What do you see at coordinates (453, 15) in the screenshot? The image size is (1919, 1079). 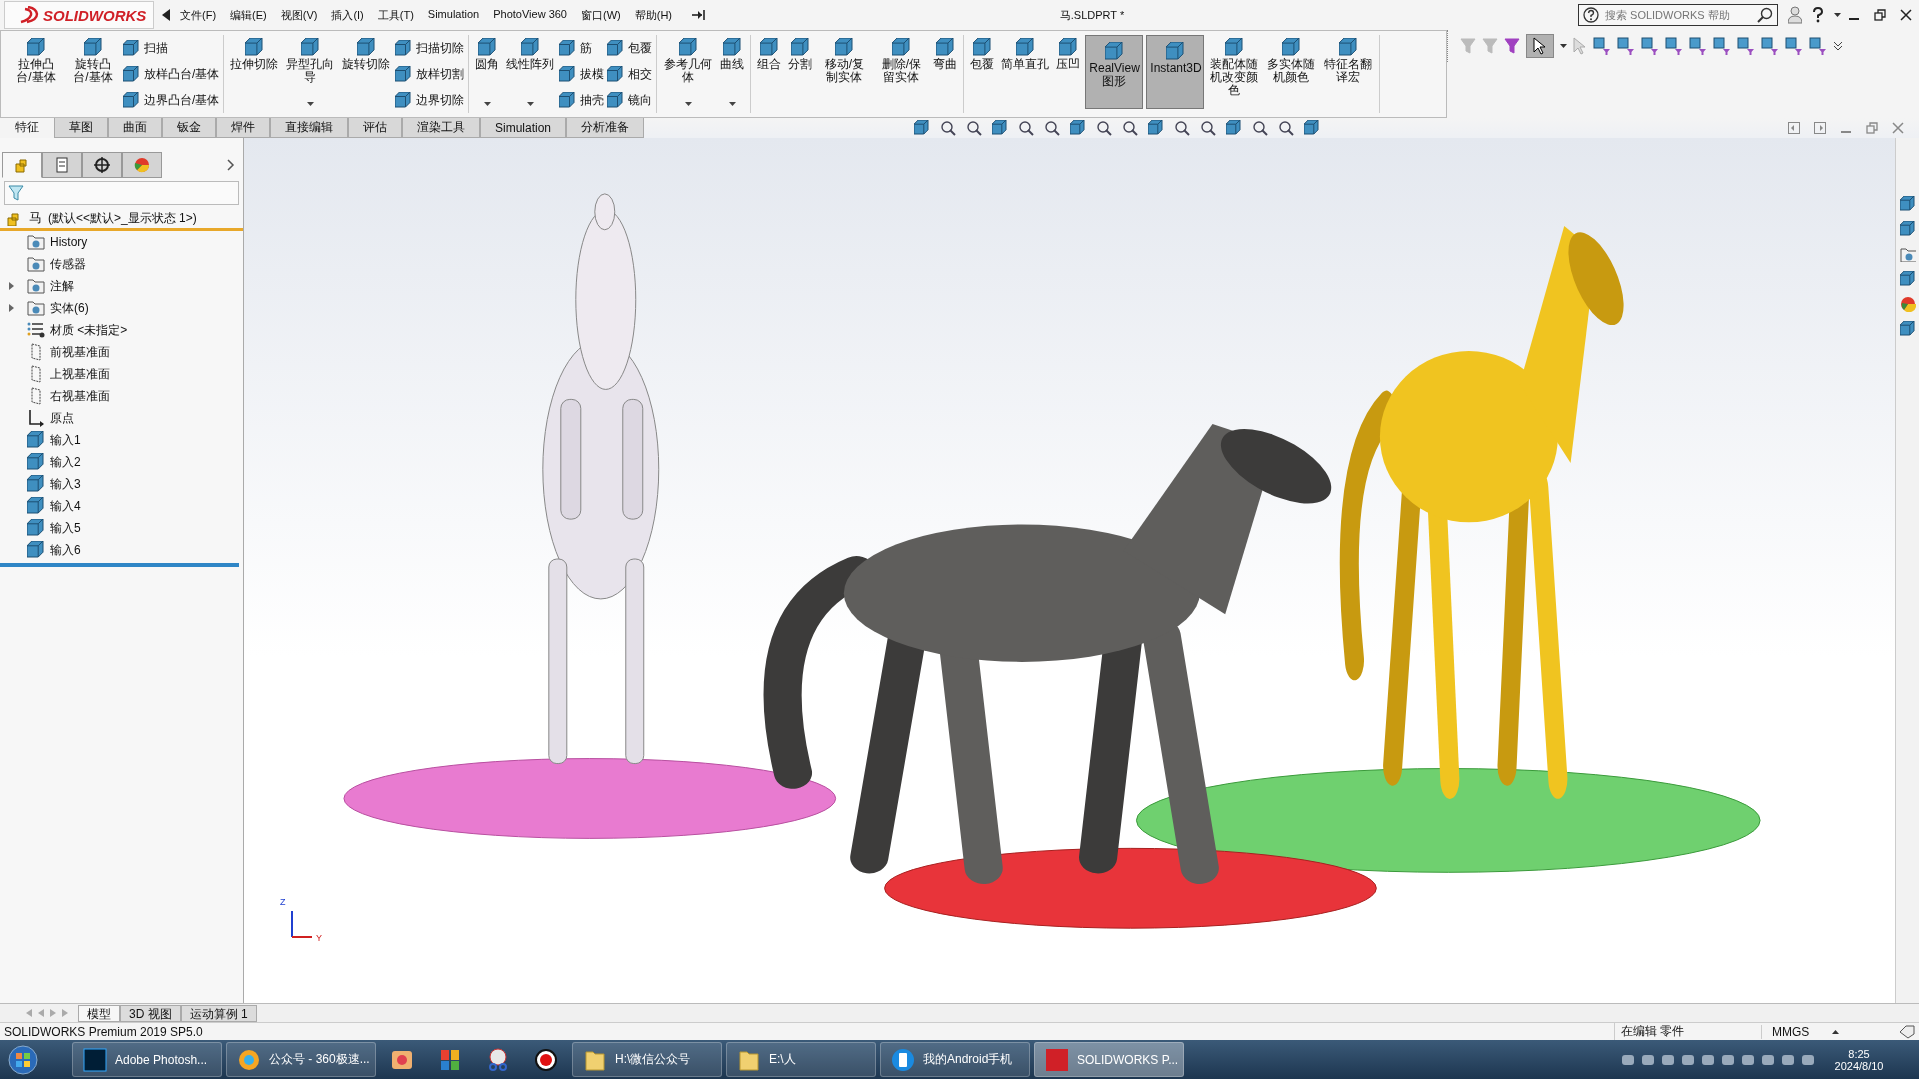 I see `menu-item: Simulation` at bounding box center [453, 15].